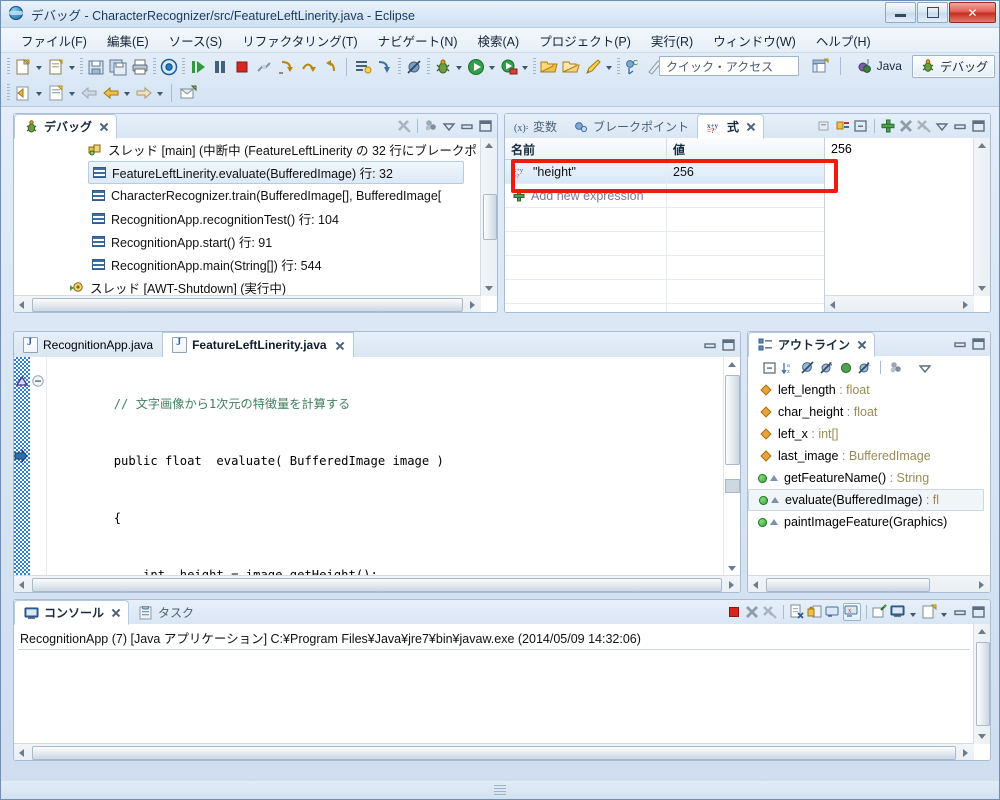 The width and height of the screenshot is (1000, 800). What do you see at coordinates (746, 148) in the screenshot?
I see `column-header-value: 値` at bounding box center [746, 148].